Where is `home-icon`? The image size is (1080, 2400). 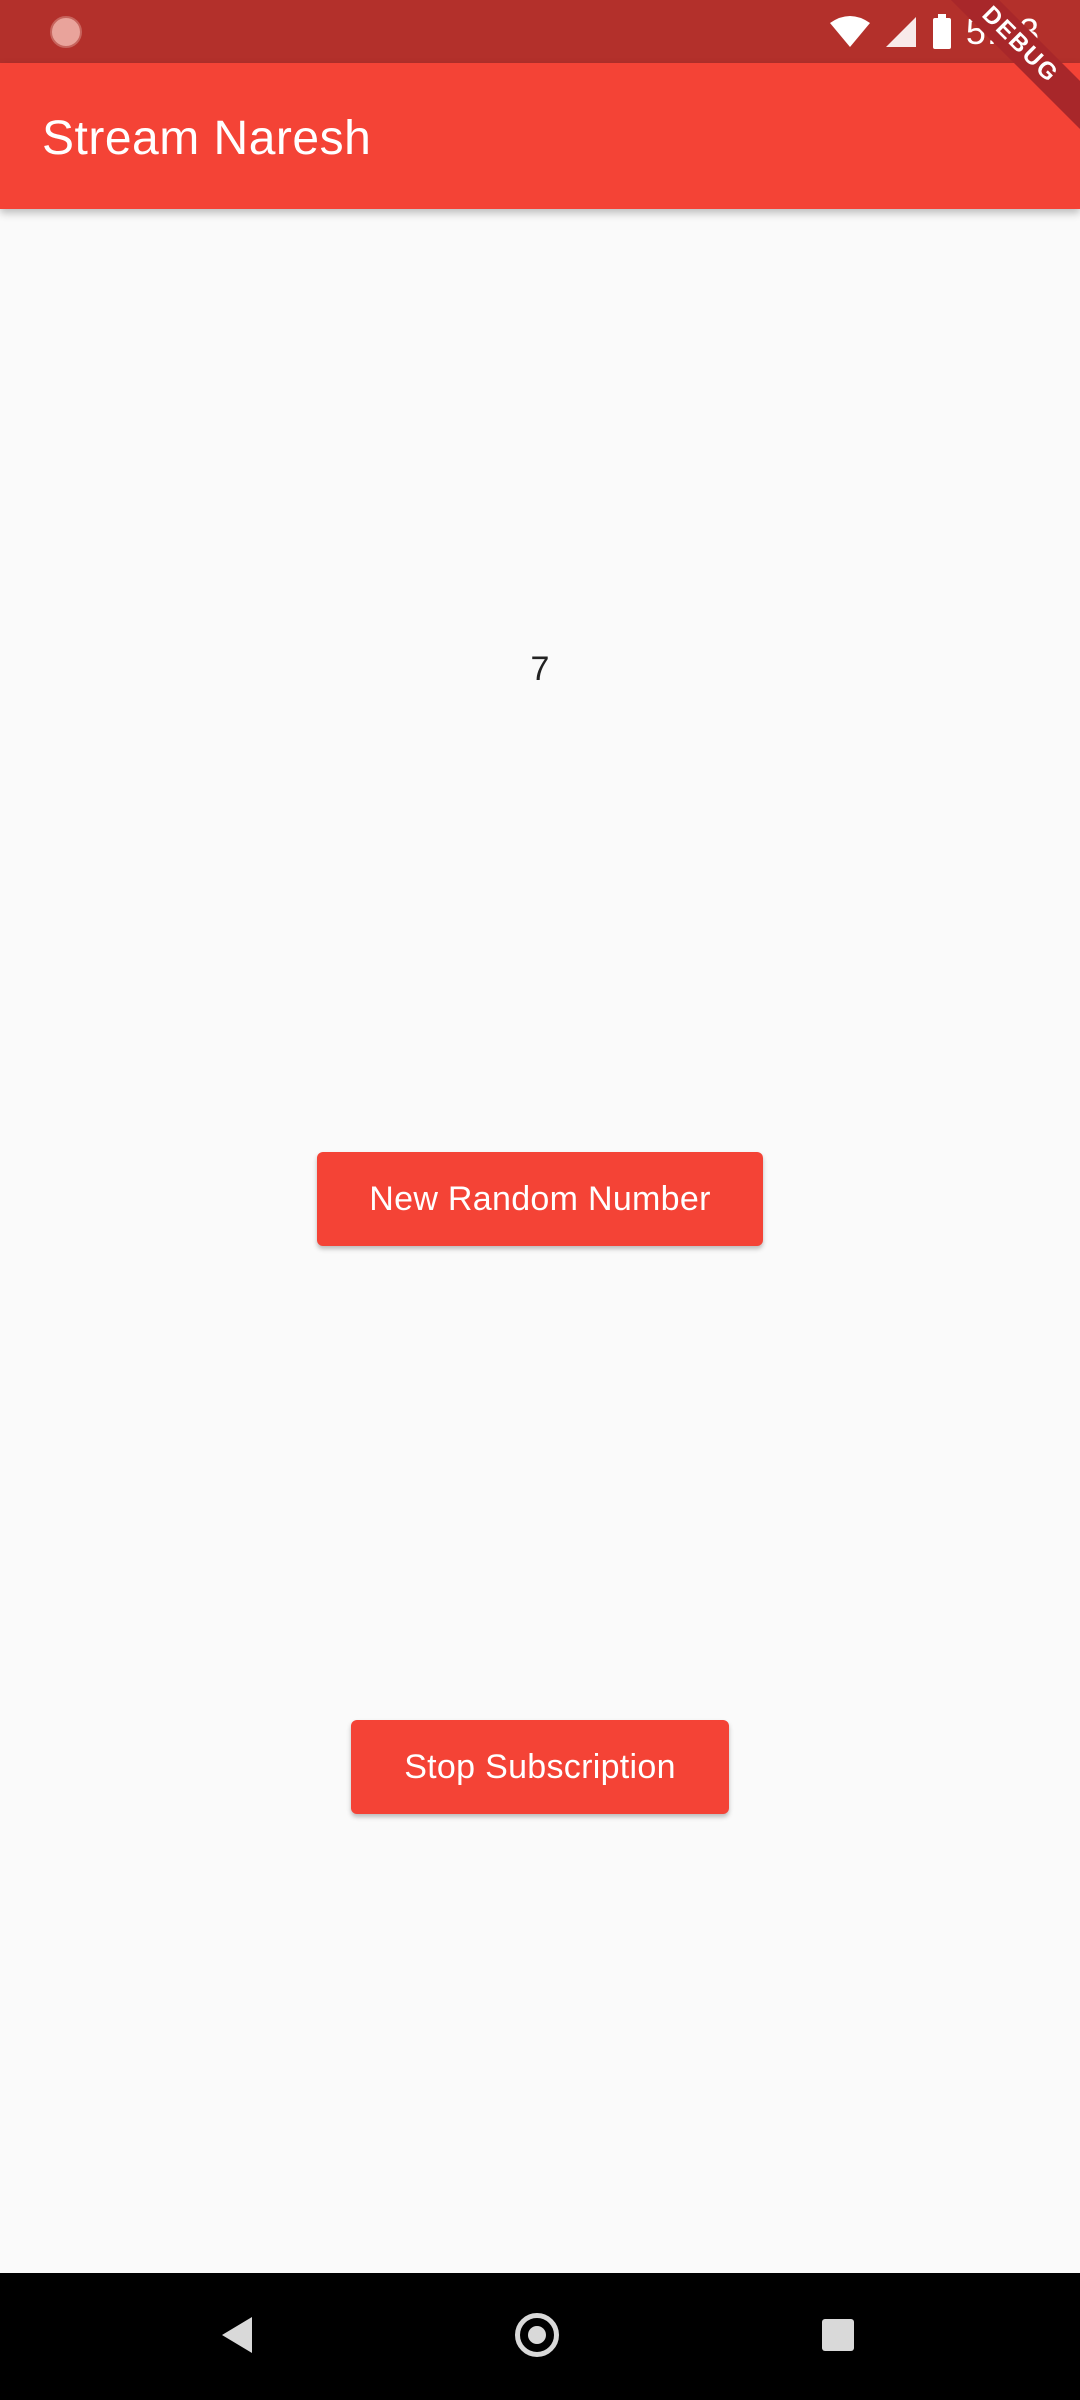 home-icon is located at coordinates (537, 2335).